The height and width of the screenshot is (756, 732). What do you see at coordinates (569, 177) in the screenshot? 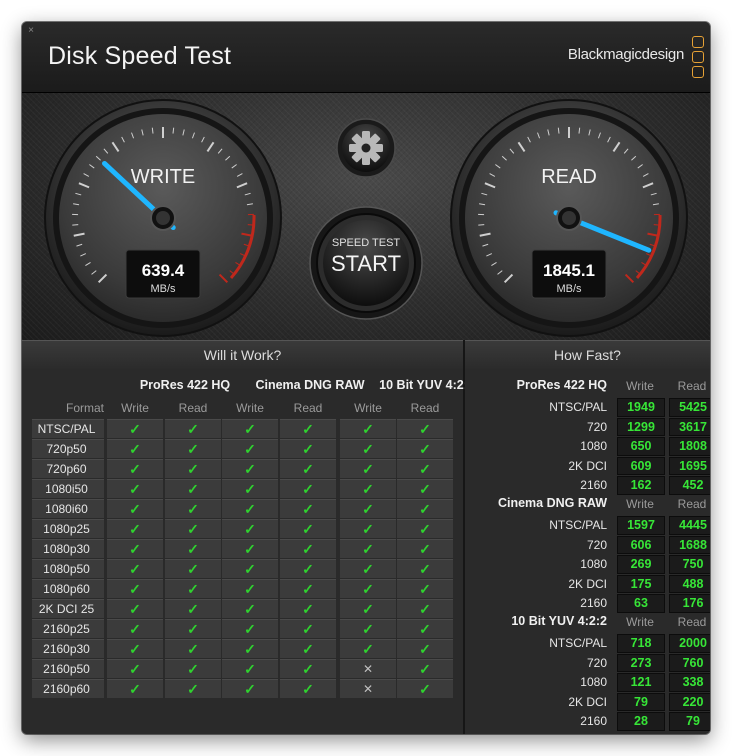
I see `read-gauge-label: READ` at bounding box center [569, 177].